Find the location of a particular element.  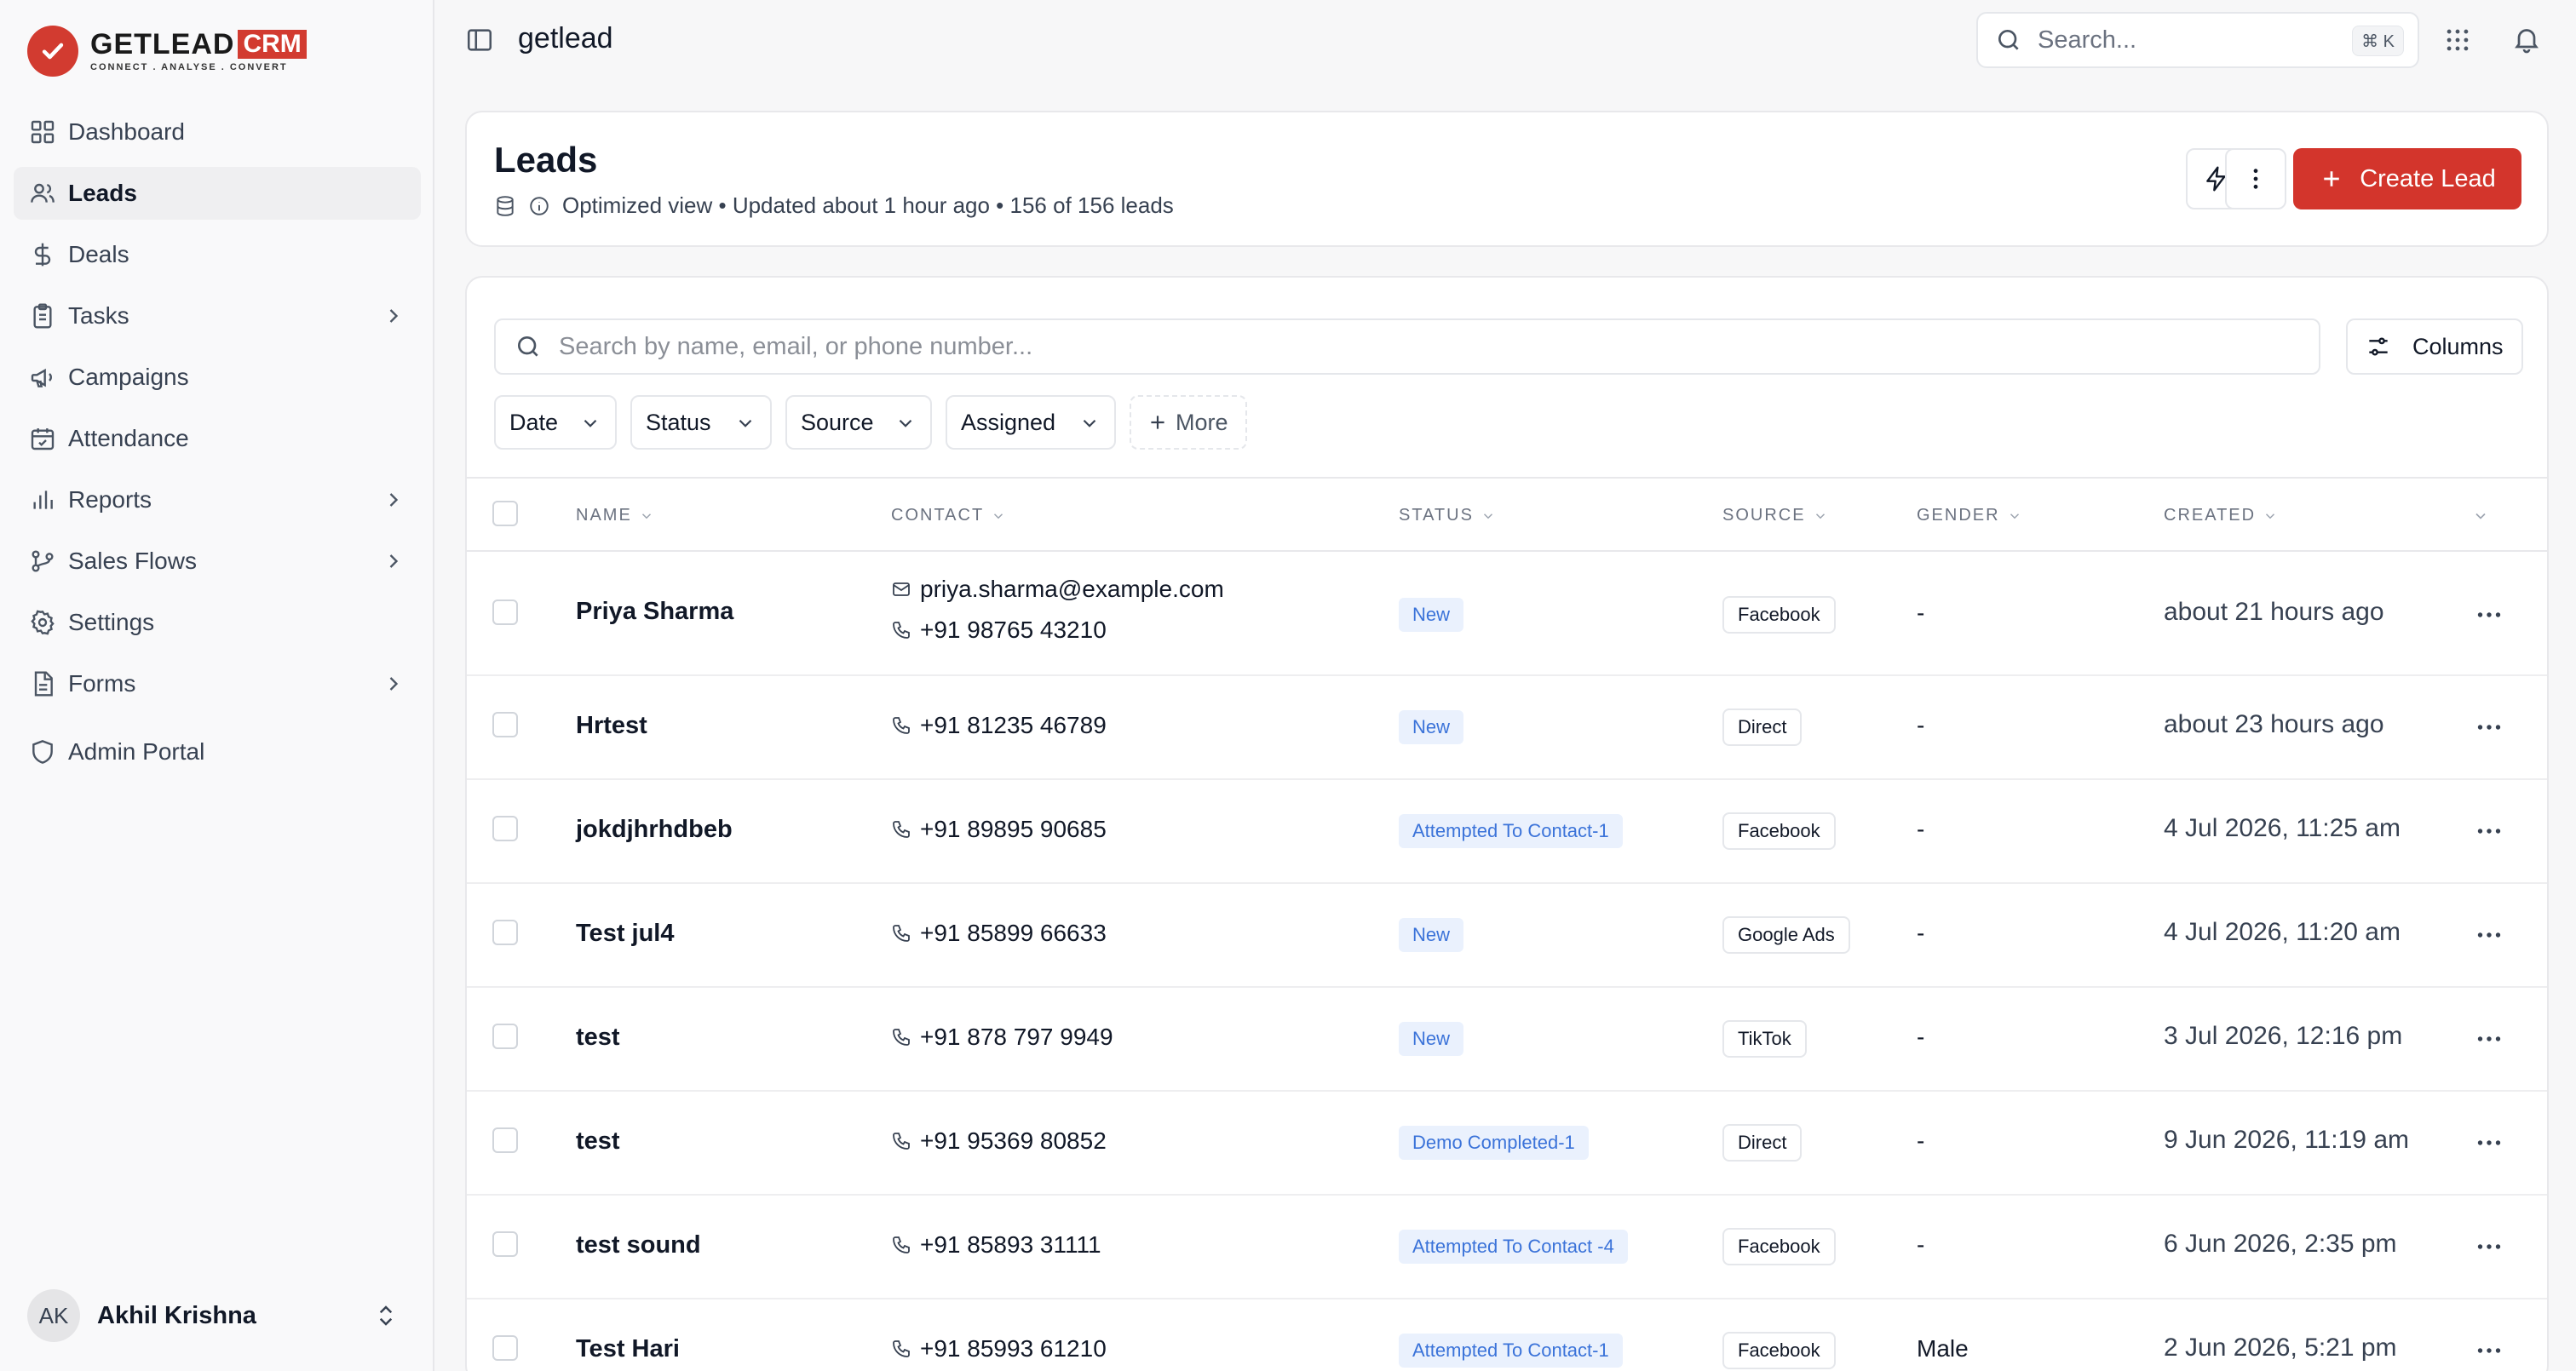

sidebar-item-reports: Reports is located at coordinates (217, 499).